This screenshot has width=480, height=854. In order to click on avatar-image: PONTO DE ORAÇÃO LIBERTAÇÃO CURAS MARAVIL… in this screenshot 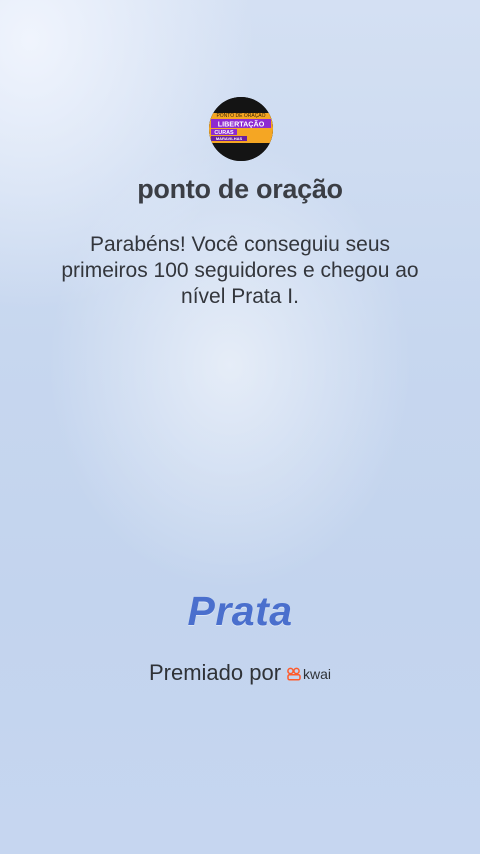, I will do `click(241, 129)`.